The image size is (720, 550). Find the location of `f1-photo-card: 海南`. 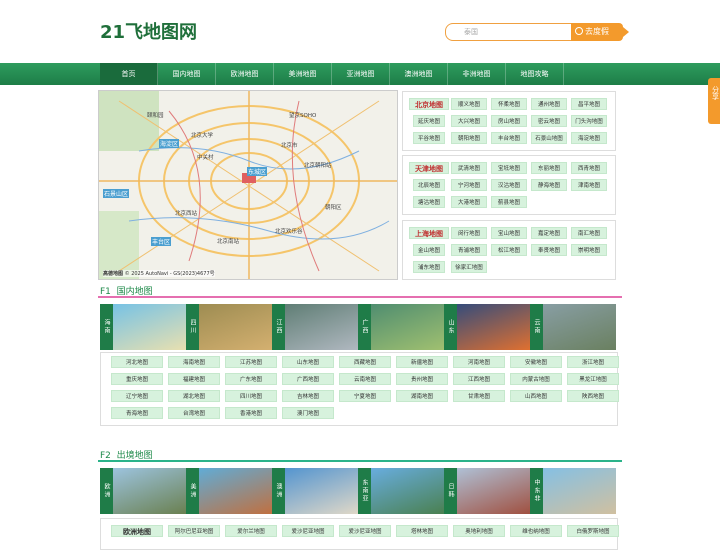

f1-photo-card: 海南 is located at coordinates (143, 327).